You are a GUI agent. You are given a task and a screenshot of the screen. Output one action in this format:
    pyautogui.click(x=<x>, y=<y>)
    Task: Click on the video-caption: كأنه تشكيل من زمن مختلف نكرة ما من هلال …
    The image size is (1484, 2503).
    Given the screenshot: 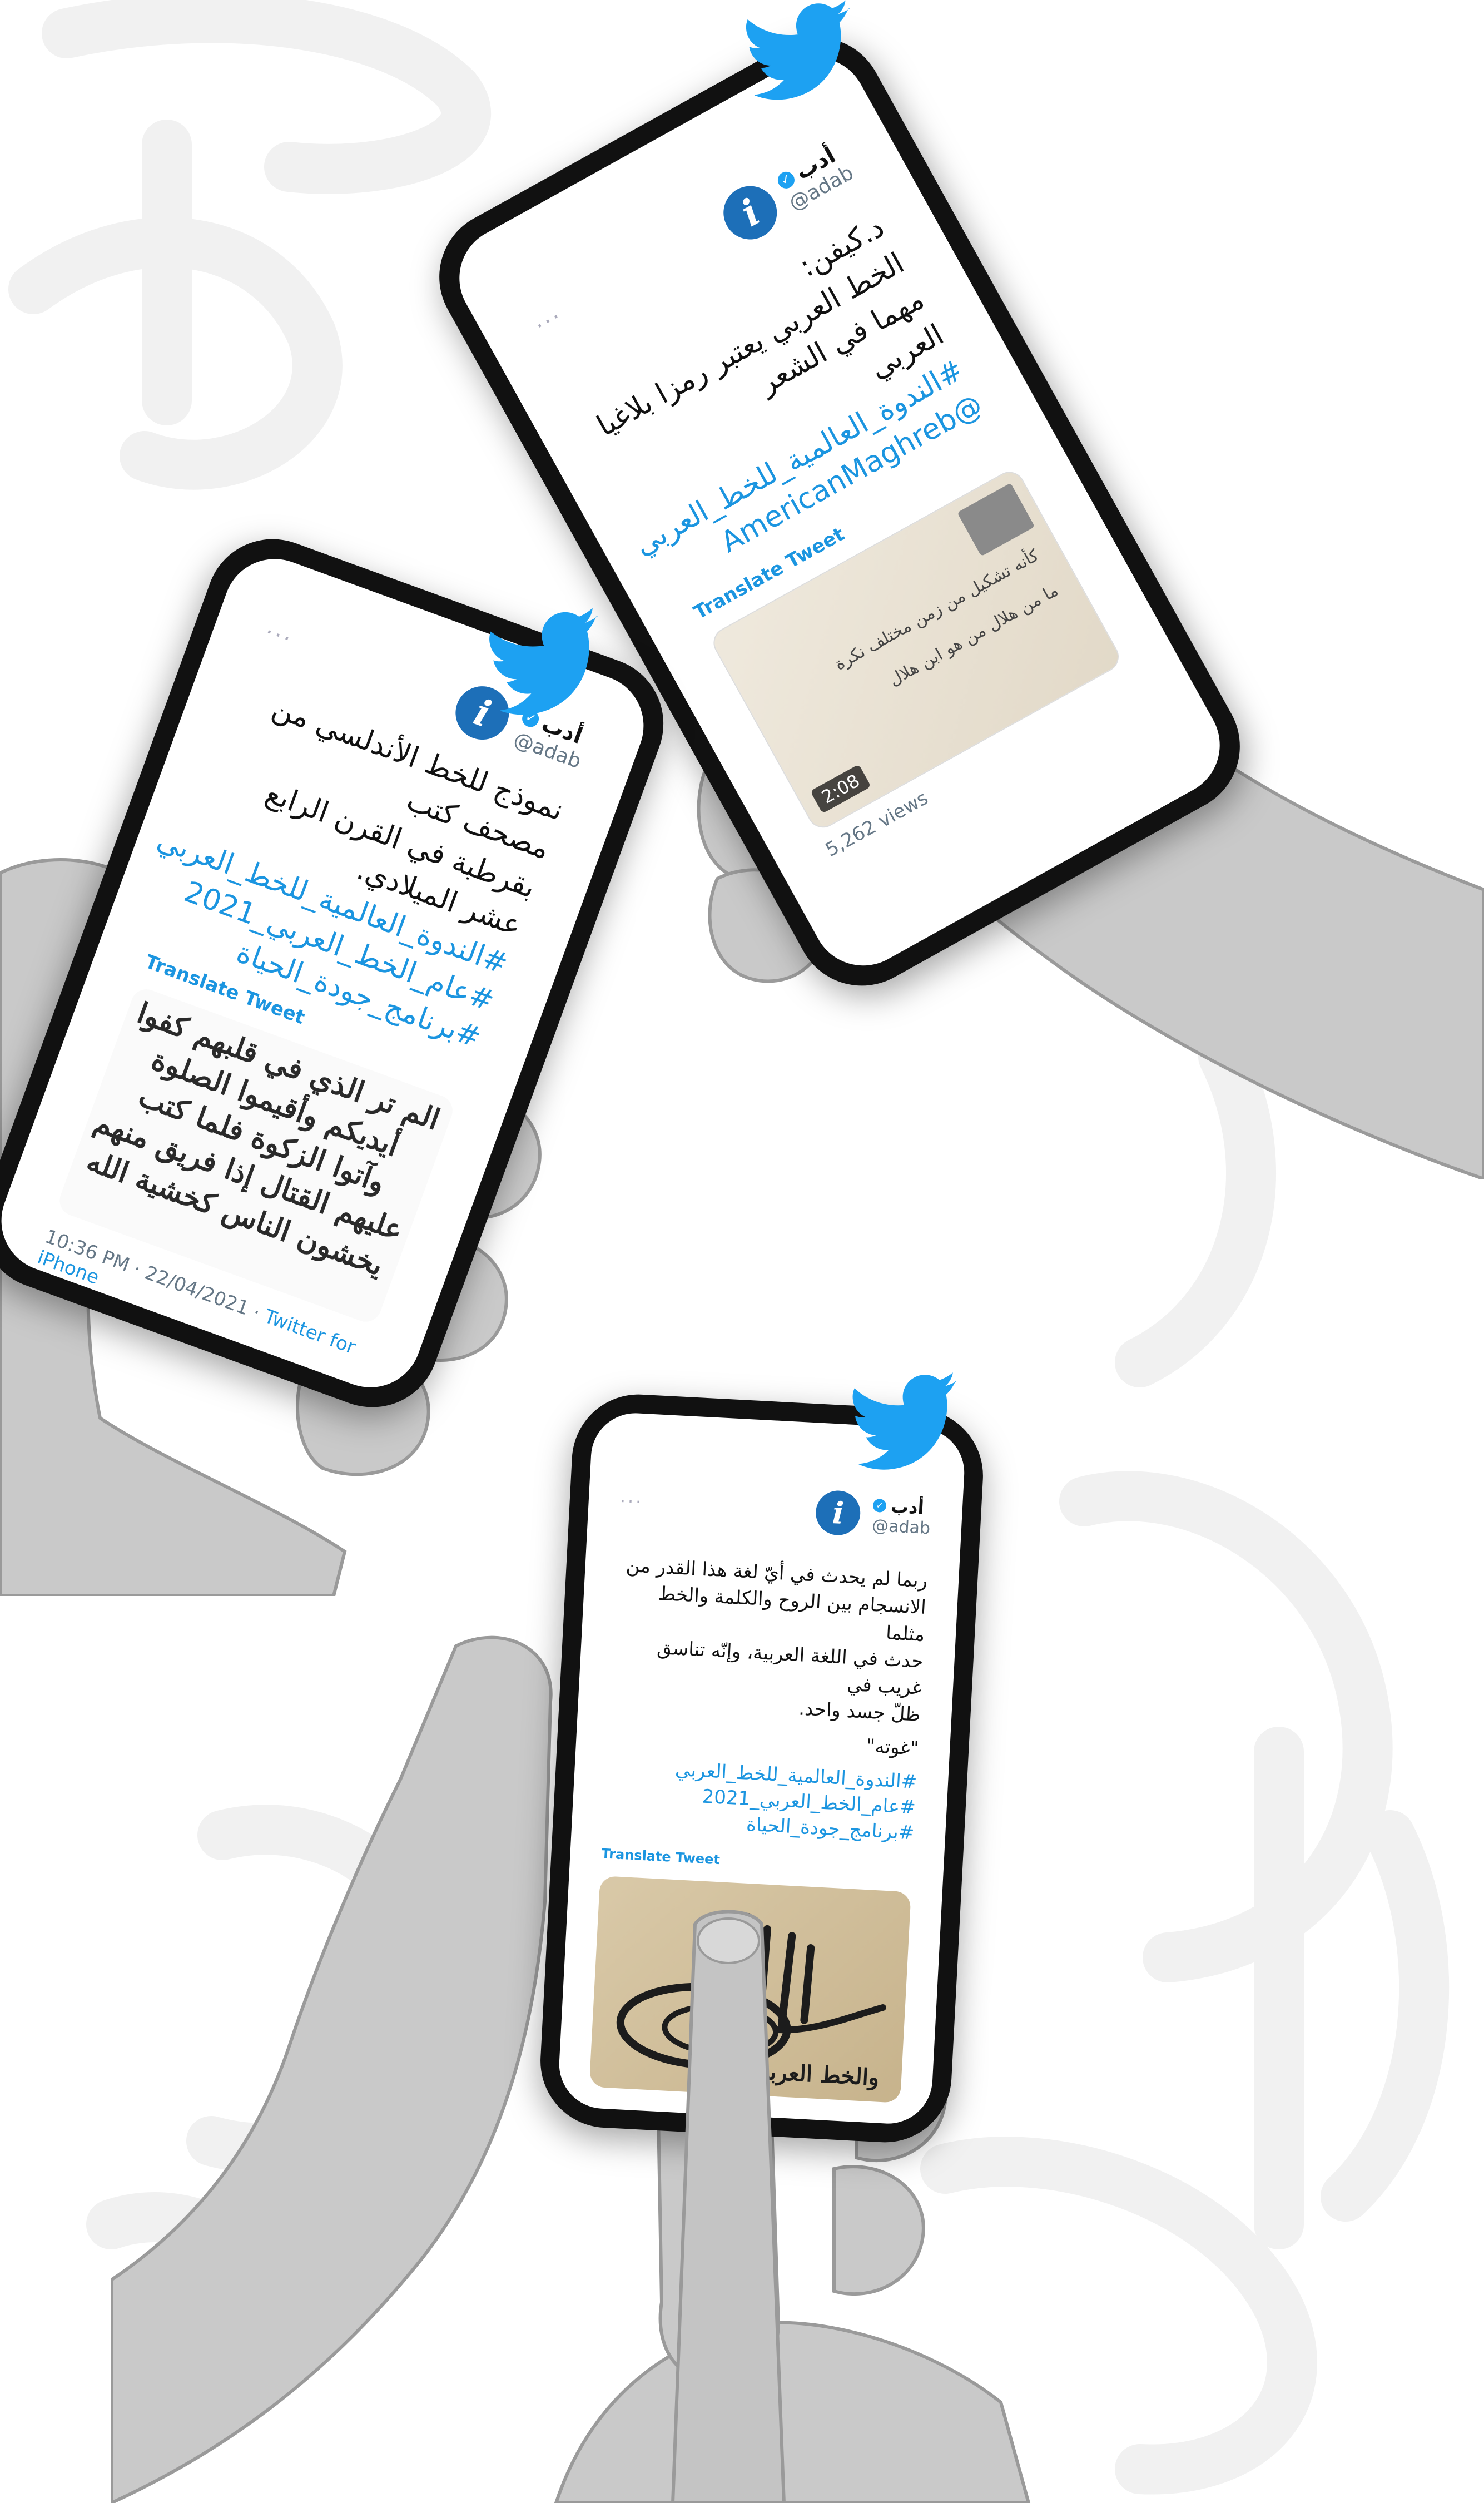 What is the action you would take?
    pyautogui.click(x=946, y=618)
    